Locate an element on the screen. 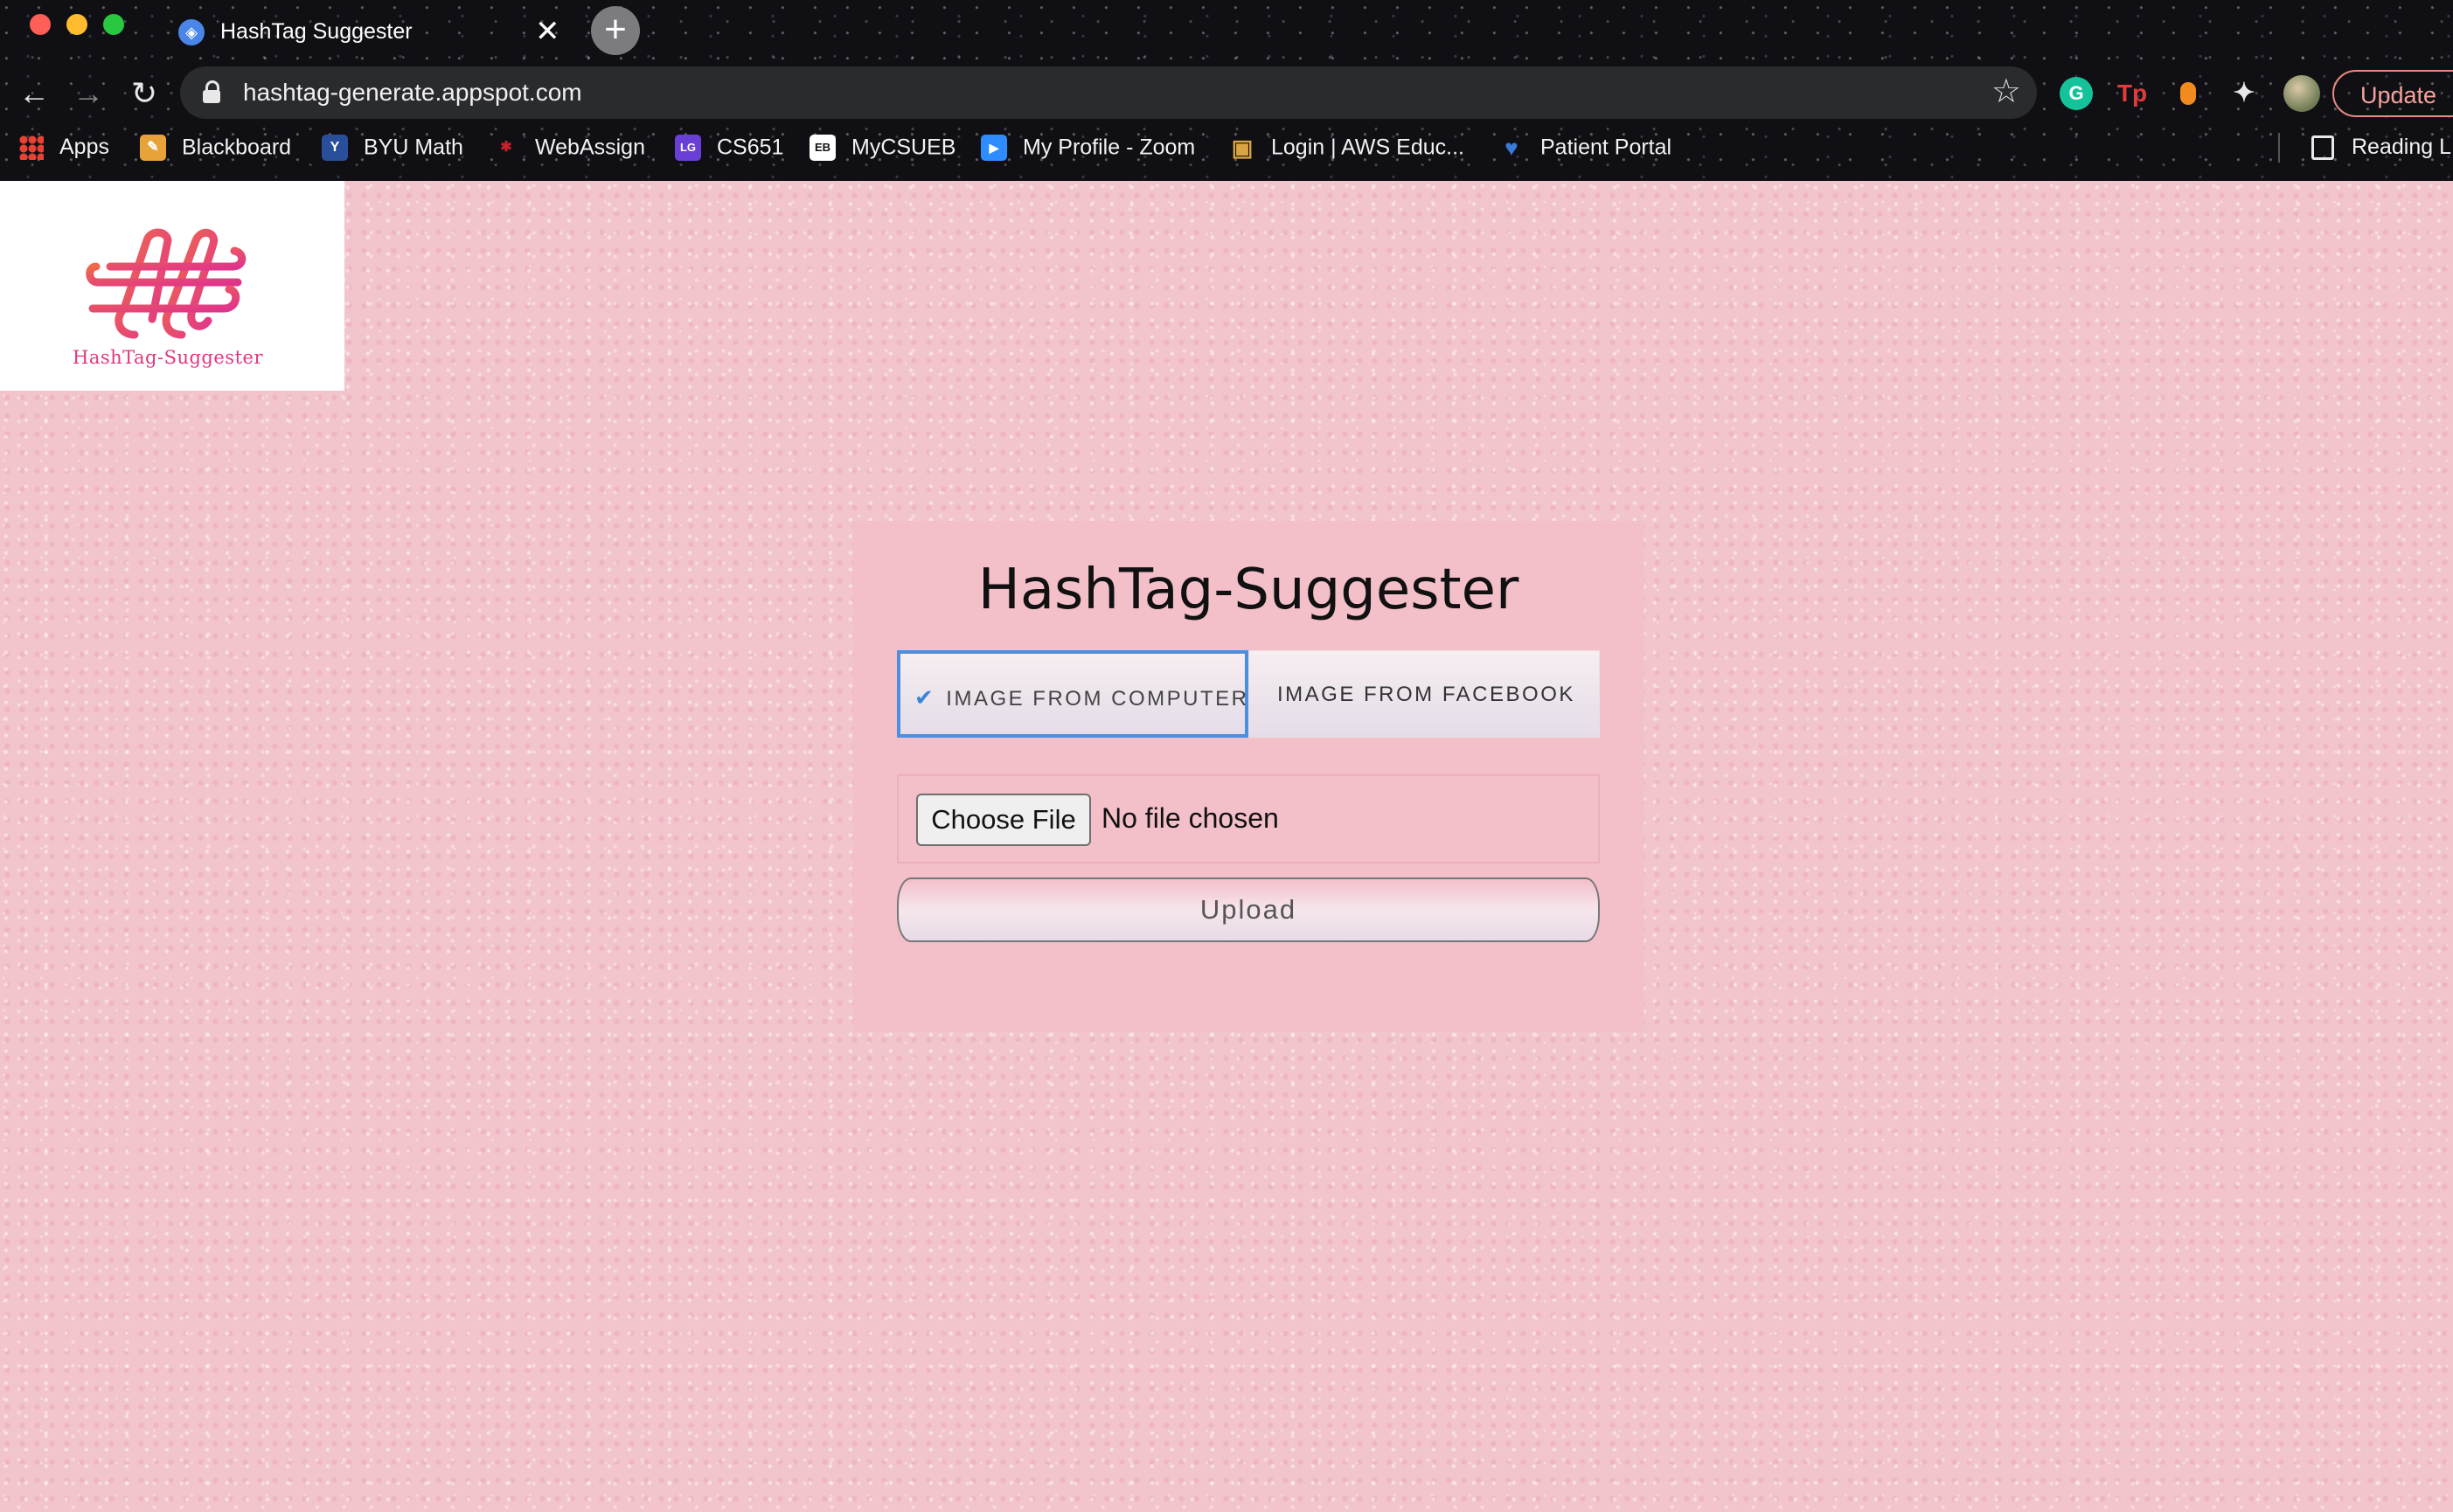  honey-extension-icon is located at coordinates (2188, 93).